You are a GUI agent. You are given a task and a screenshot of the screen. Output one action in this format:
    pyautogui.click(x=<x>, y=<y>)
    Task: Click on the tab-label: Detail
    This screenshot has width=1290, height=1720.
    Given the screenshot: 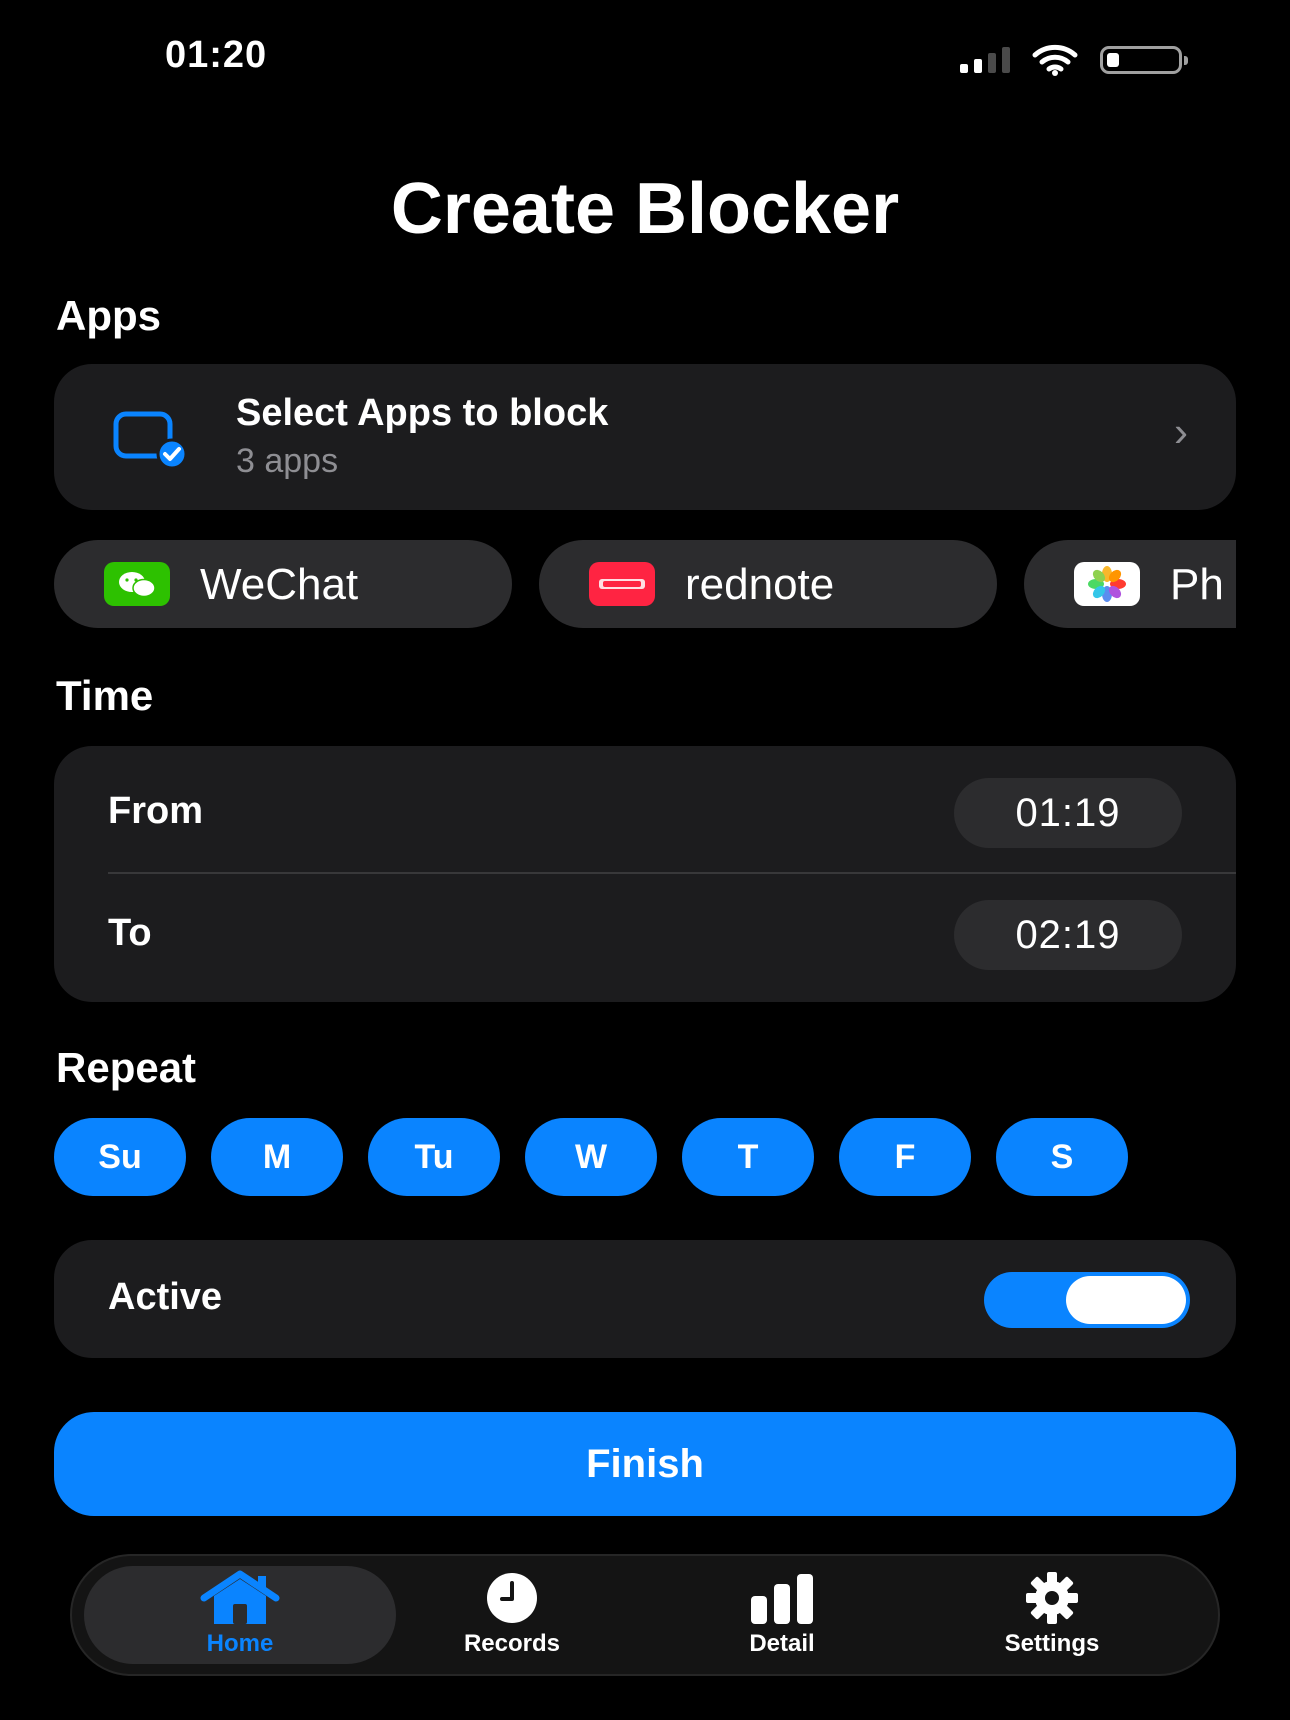 What is the action you would take?
    pyautogui.click(x=782, y=1643)
    